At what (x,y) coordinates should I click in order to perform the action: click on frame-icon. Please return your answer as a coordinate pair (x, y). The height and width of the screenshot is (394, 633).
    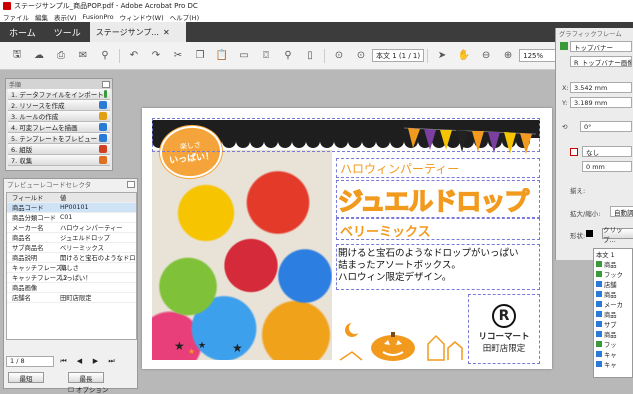
    Looking at the image, I should click on (103, 127).